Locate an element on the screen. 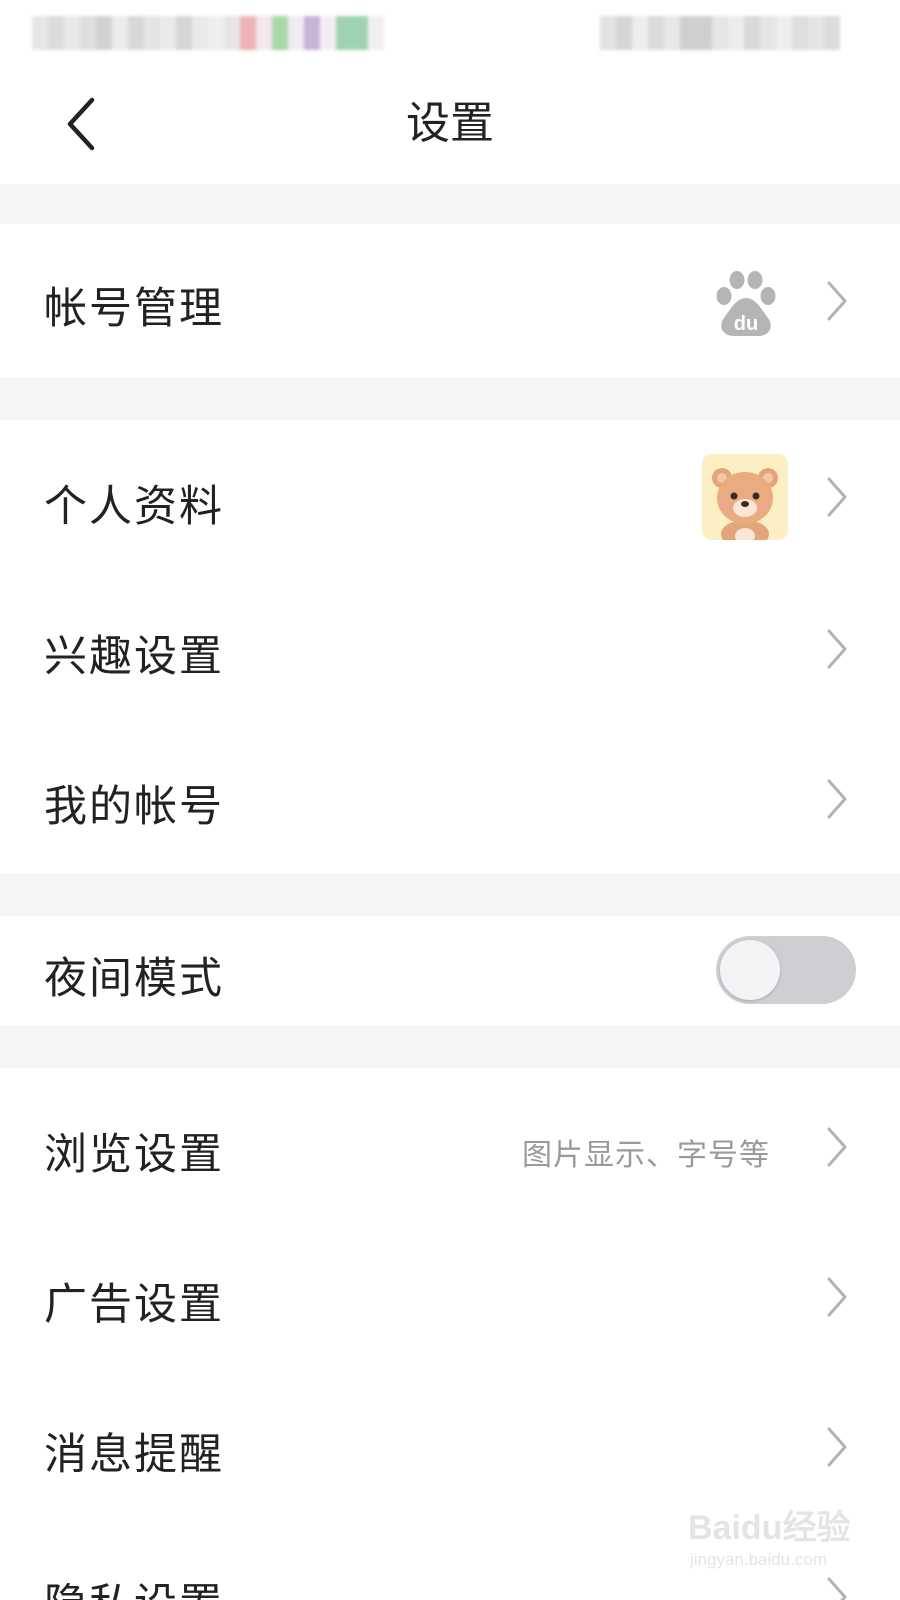 This screenshot has width=900, height=1600. baidu-jingyan-watermark: Baidu经验 jingyan.baidu.com is located at coordinates (778, 1540).